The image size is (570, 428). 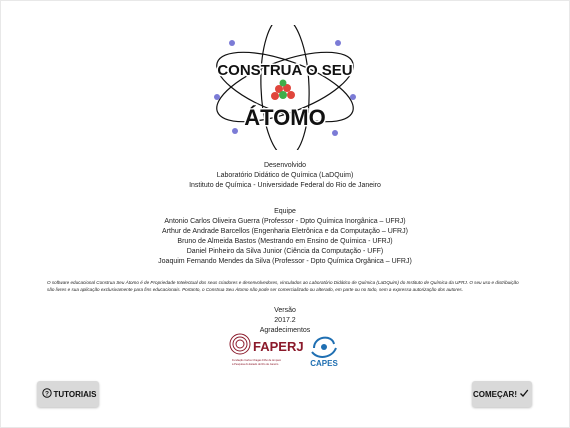 What do you see at coordinates (284, 117) in the screenshot?
I see `logo-title-line2: ÁTOMO` at bounding box center [284, 117].